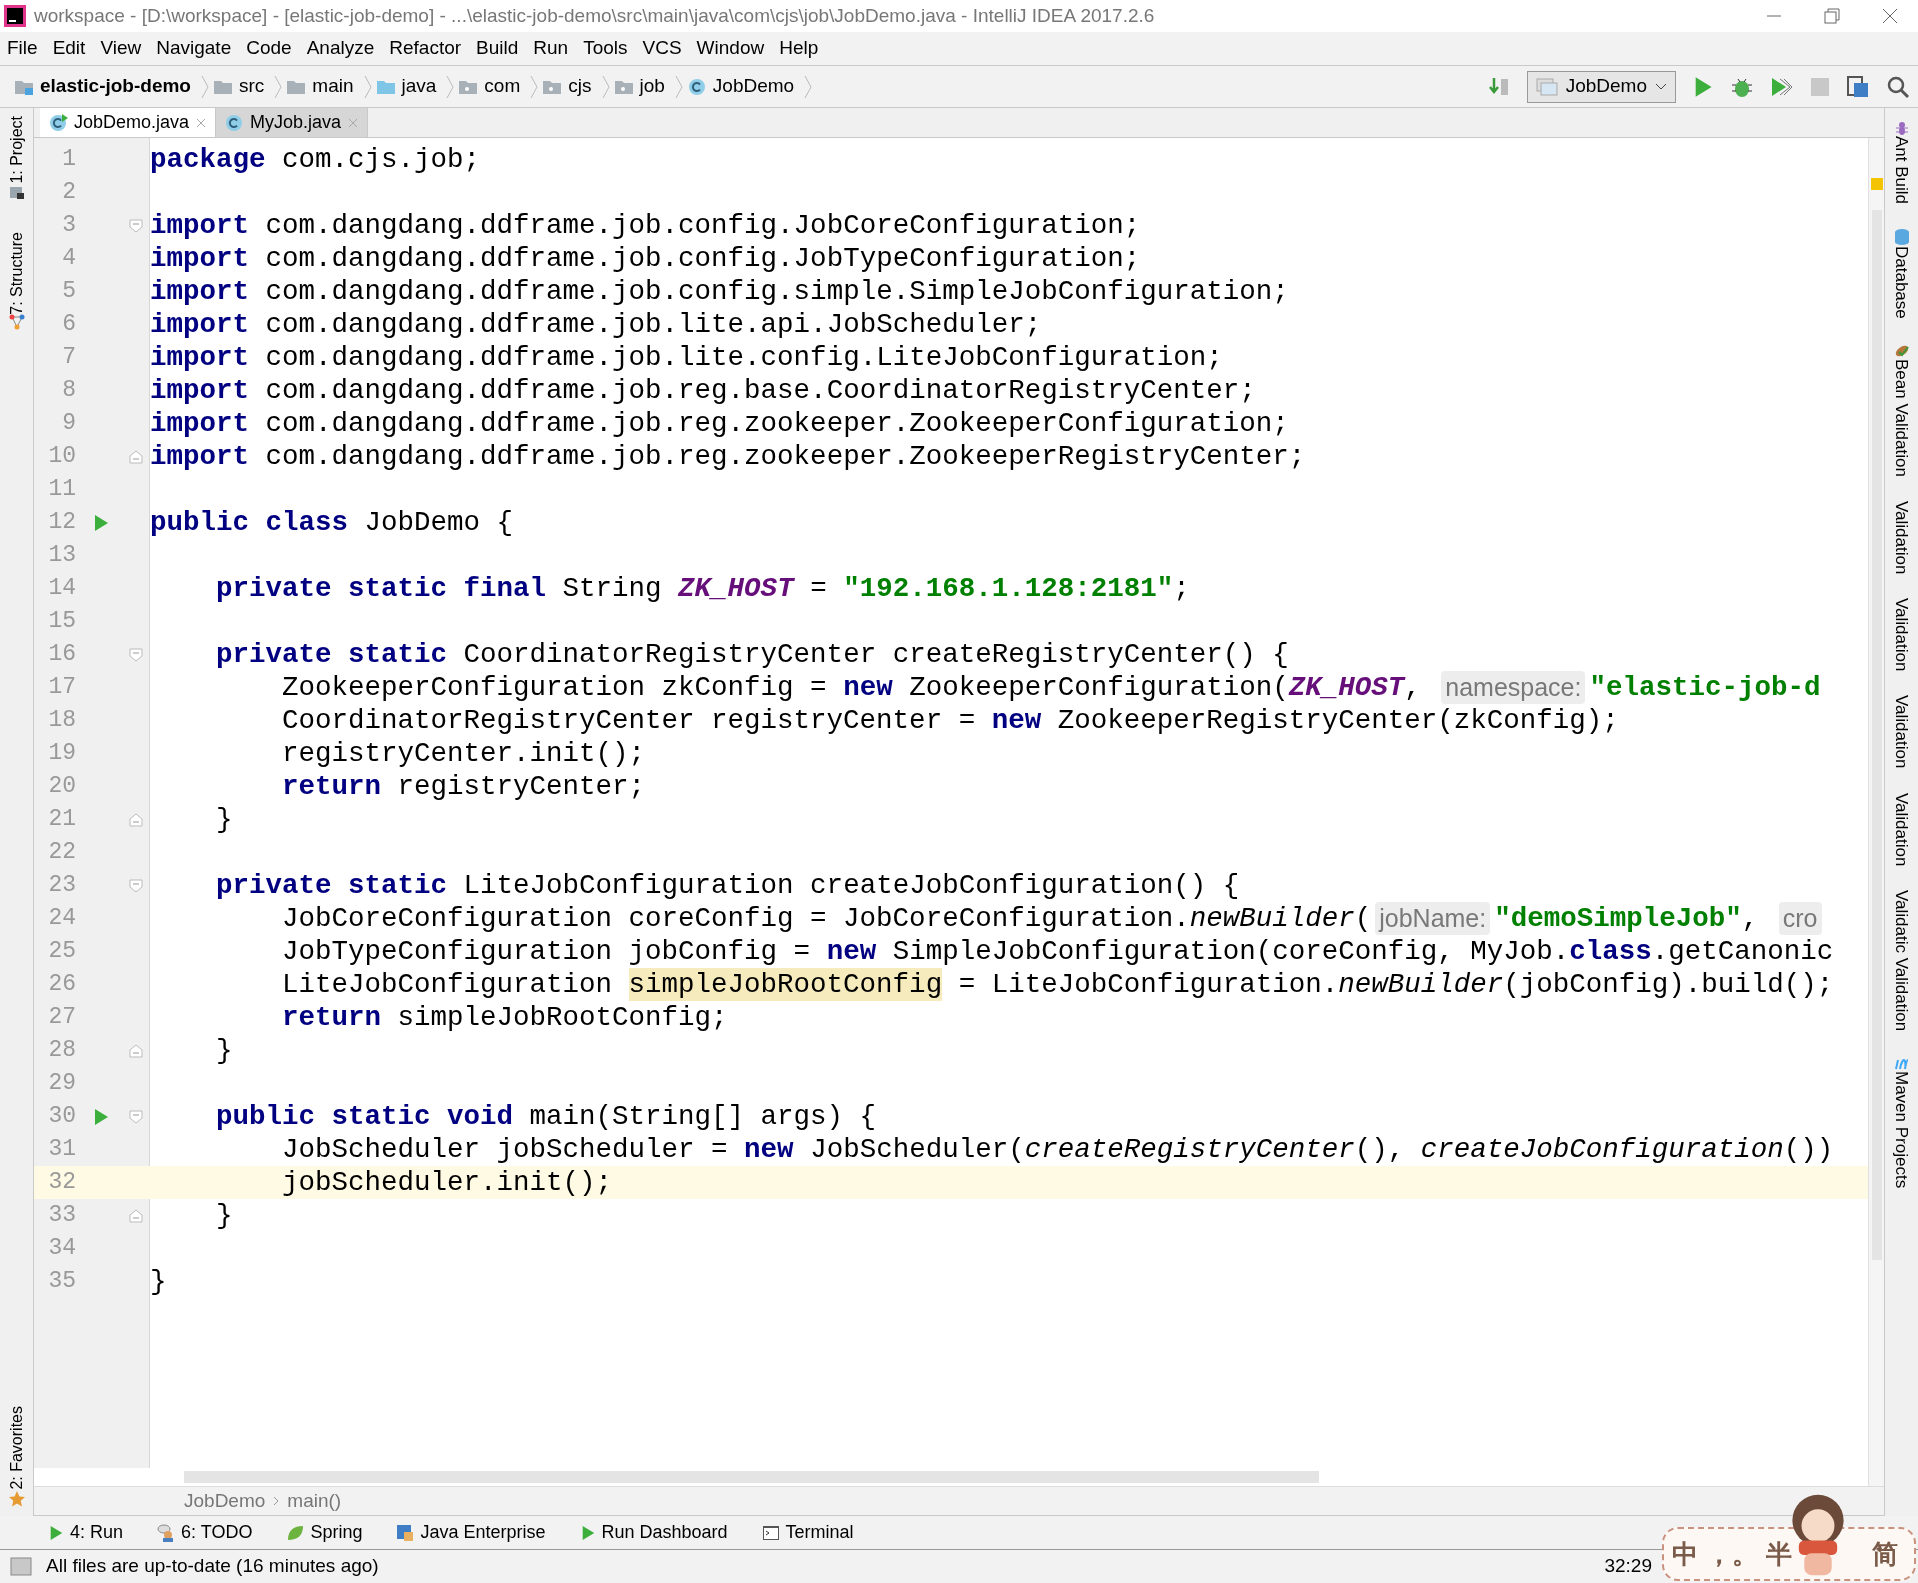 This screenshot has width=1918, height=1583. What do you see at coordinates (115, 86) in the screenshot?
I see `breadcrumb-item: elastic-job-demo` at bounding box center [115, 86].